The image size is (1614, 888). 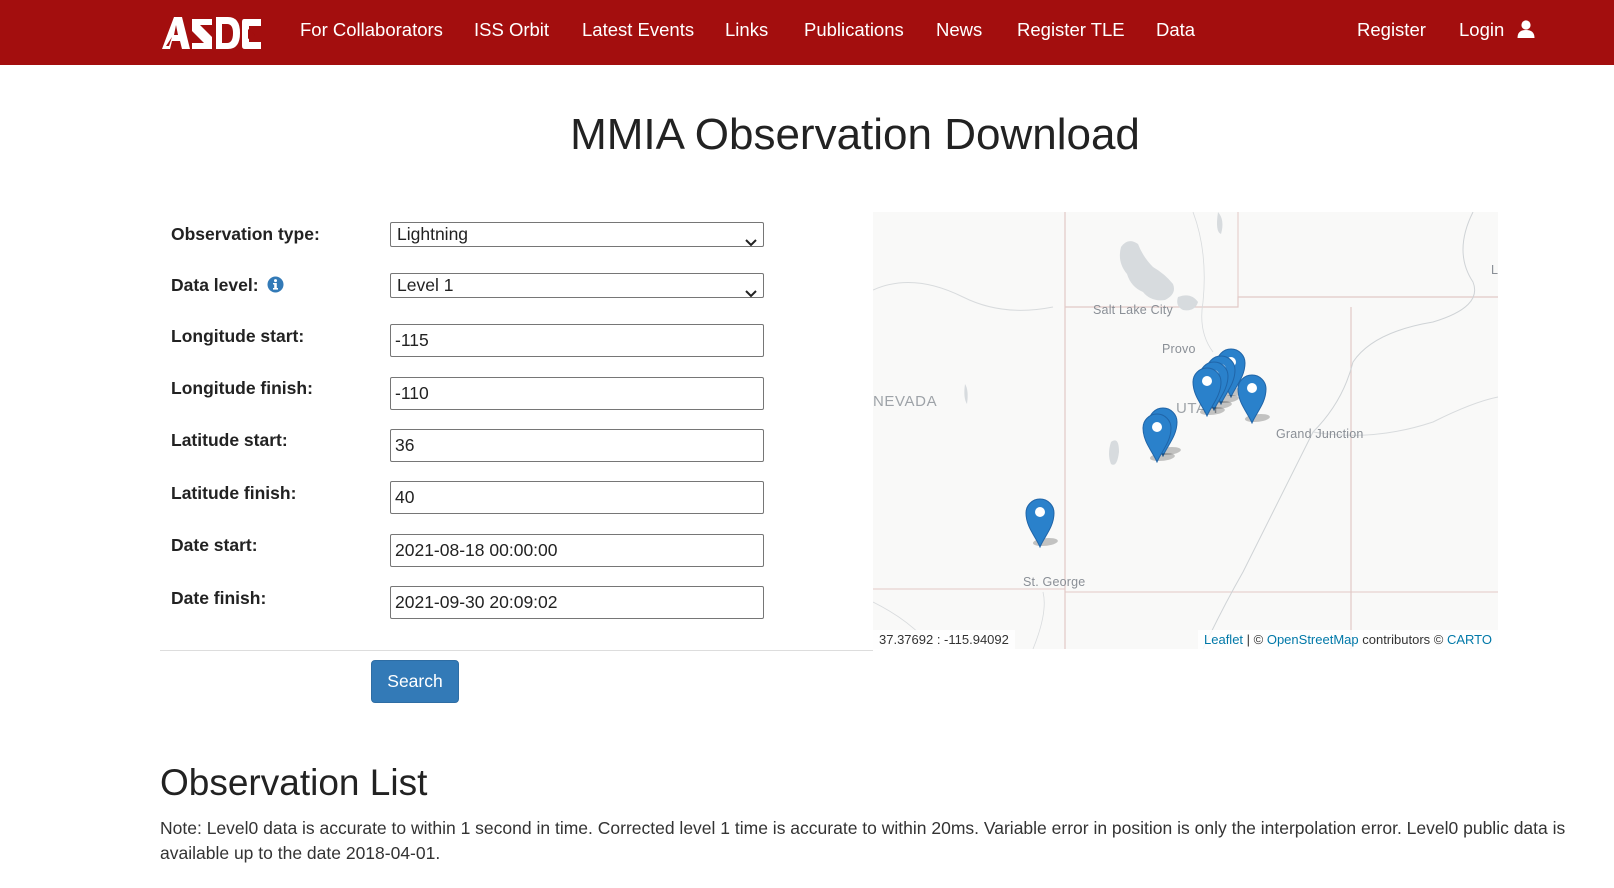 What do you see at coordinates (229, 440) in the screenshot?
I see `latitude-start-label: Latitude start:` at bounding box center [229, 440].